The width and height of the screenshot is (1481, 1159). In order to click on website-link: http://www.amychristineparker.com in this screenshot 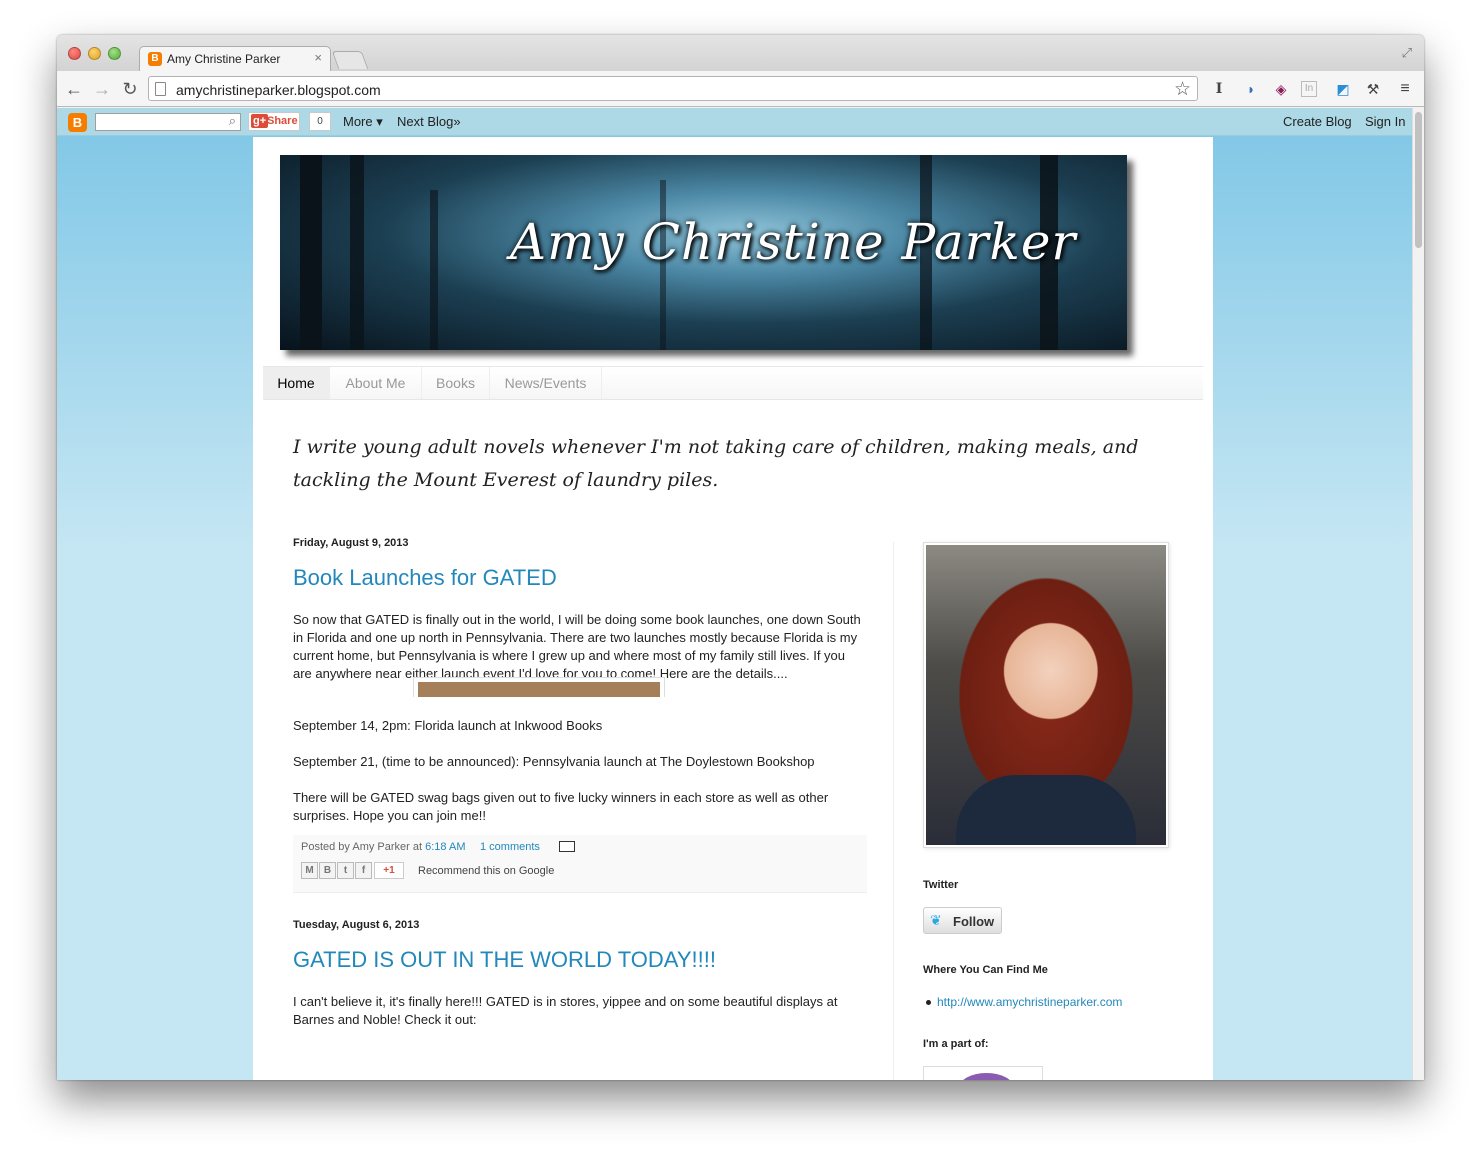, I will do `click(1029, 1002)`.